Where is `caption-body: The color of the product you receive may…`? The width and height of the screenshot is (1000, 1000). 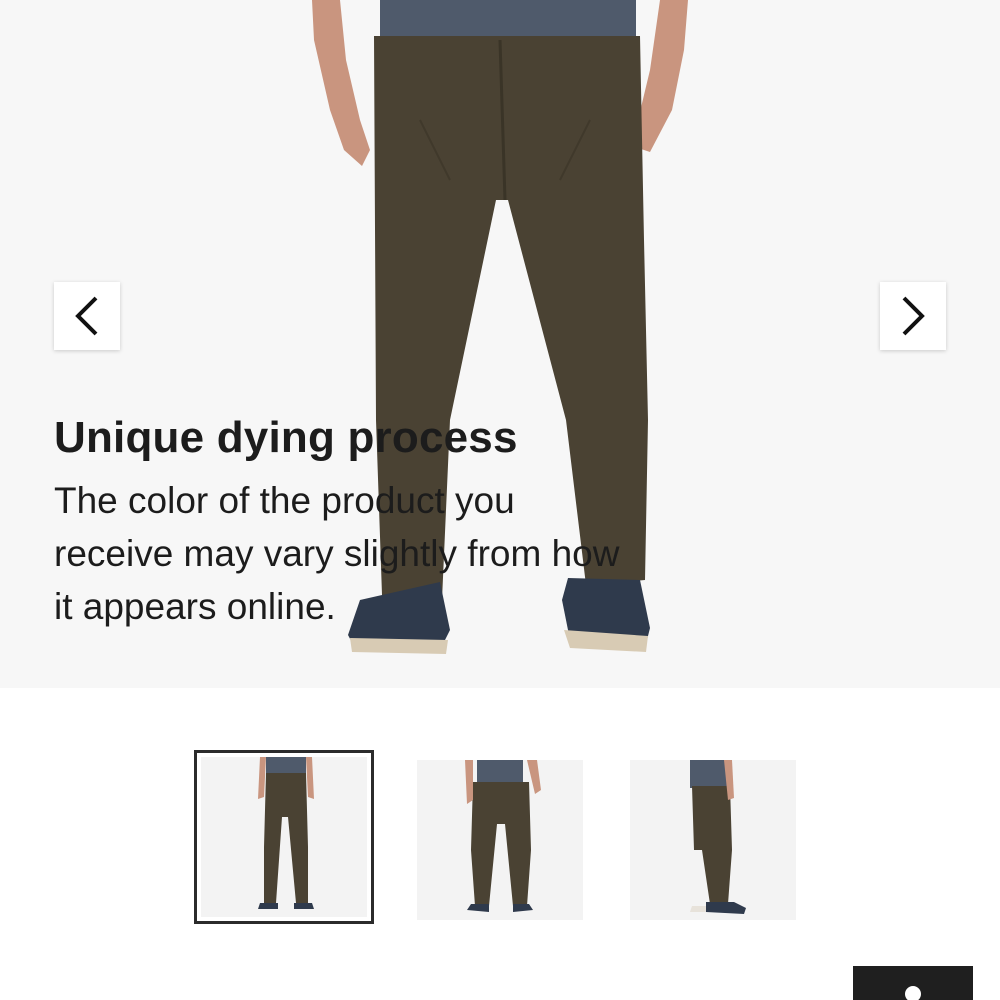
caption-body: The color of the product you receive may… is located at coordinates (337, 553).